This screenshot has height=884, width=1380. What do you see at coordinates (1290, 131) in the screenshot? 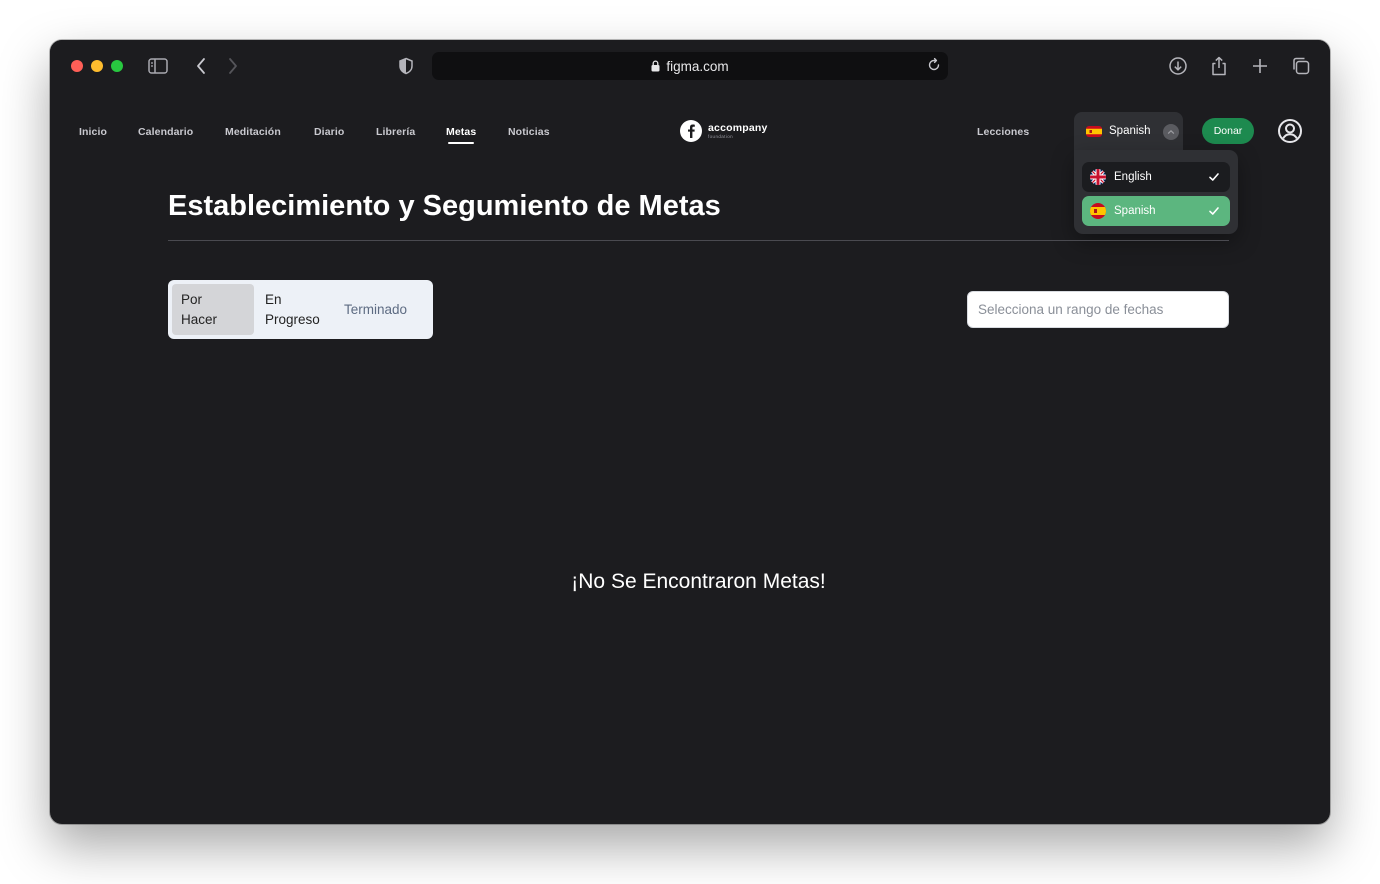
I see `user-circle-icon` at bounding box center [1290, 131].